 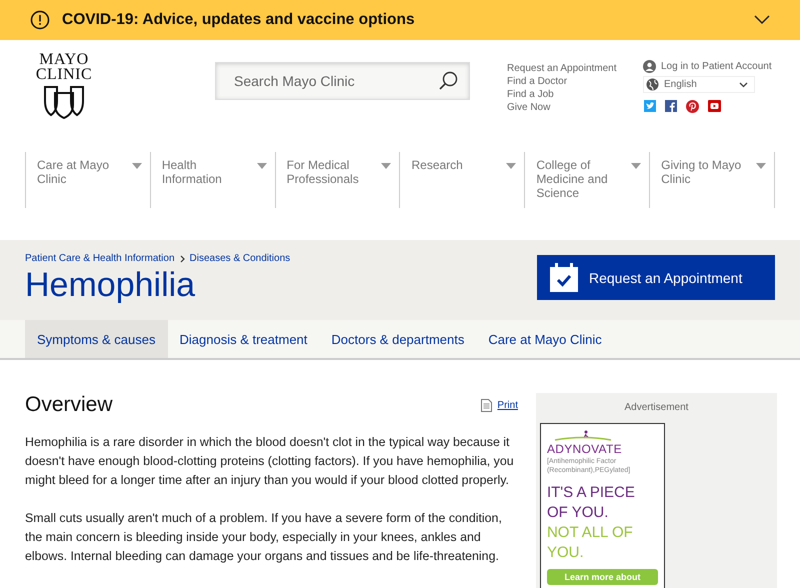 I want to click on tab: Doctors & departments, so click(x=397, y=339).